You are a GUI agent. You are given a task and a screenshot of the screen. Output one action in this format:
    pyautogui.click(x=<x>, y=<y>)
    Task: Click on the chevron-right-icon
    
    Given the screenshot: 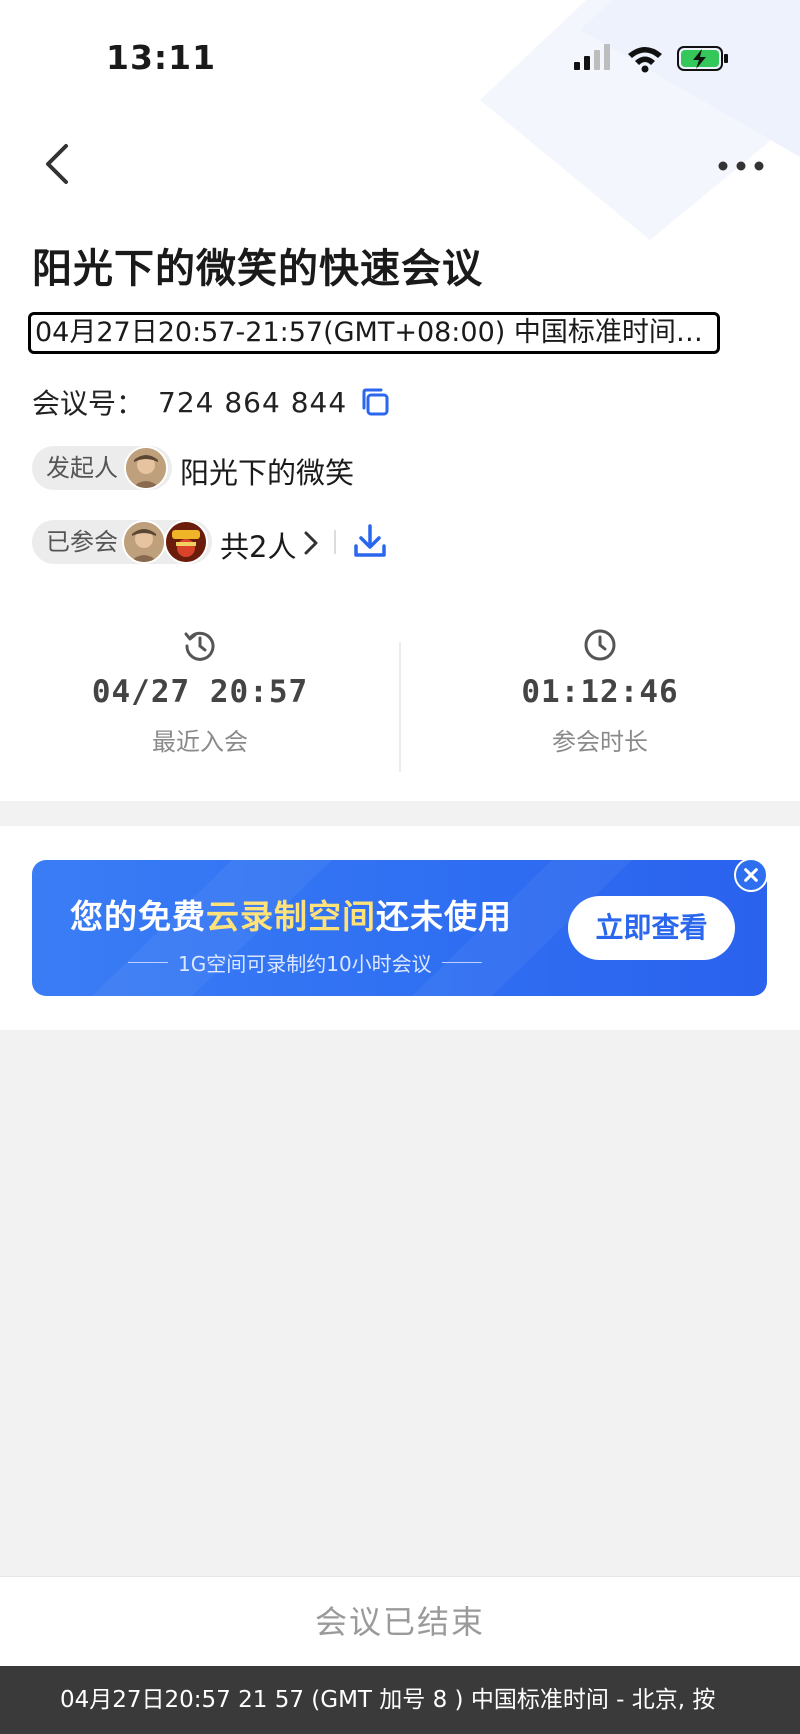 What is the action you would take?
    pyautogui.click(x=311, y=543)
    